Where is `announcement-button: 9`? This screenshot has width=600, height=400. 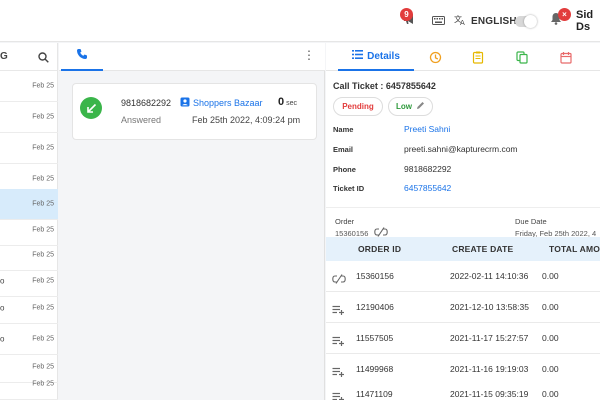 announcement-button: 9 is located at coordinates (412, 21).